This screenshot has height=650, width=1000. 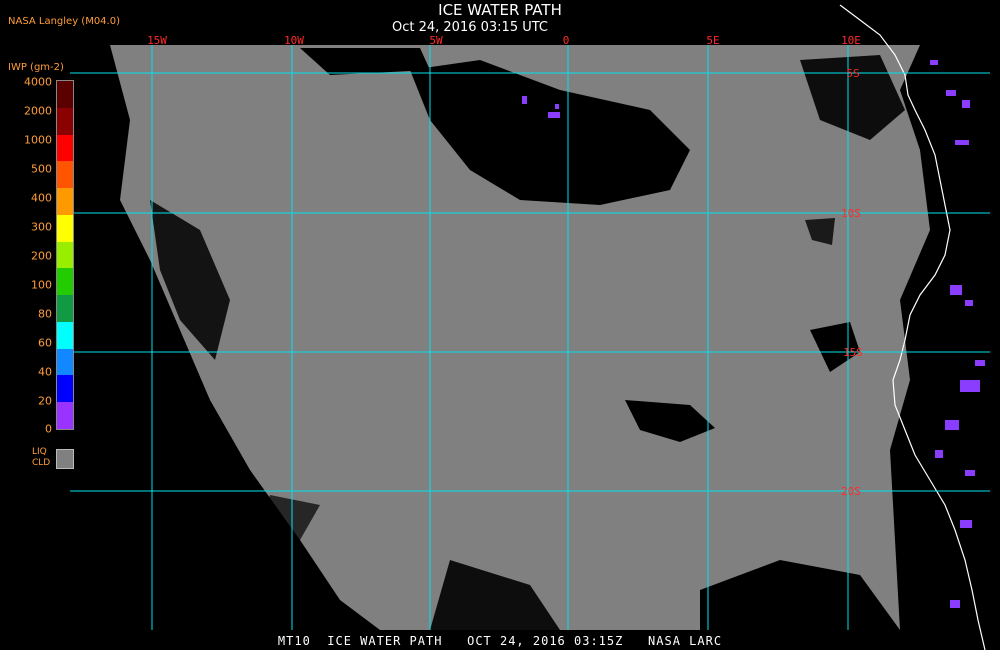 I want to click on legend-label: 500, so click(x=41, y=169).